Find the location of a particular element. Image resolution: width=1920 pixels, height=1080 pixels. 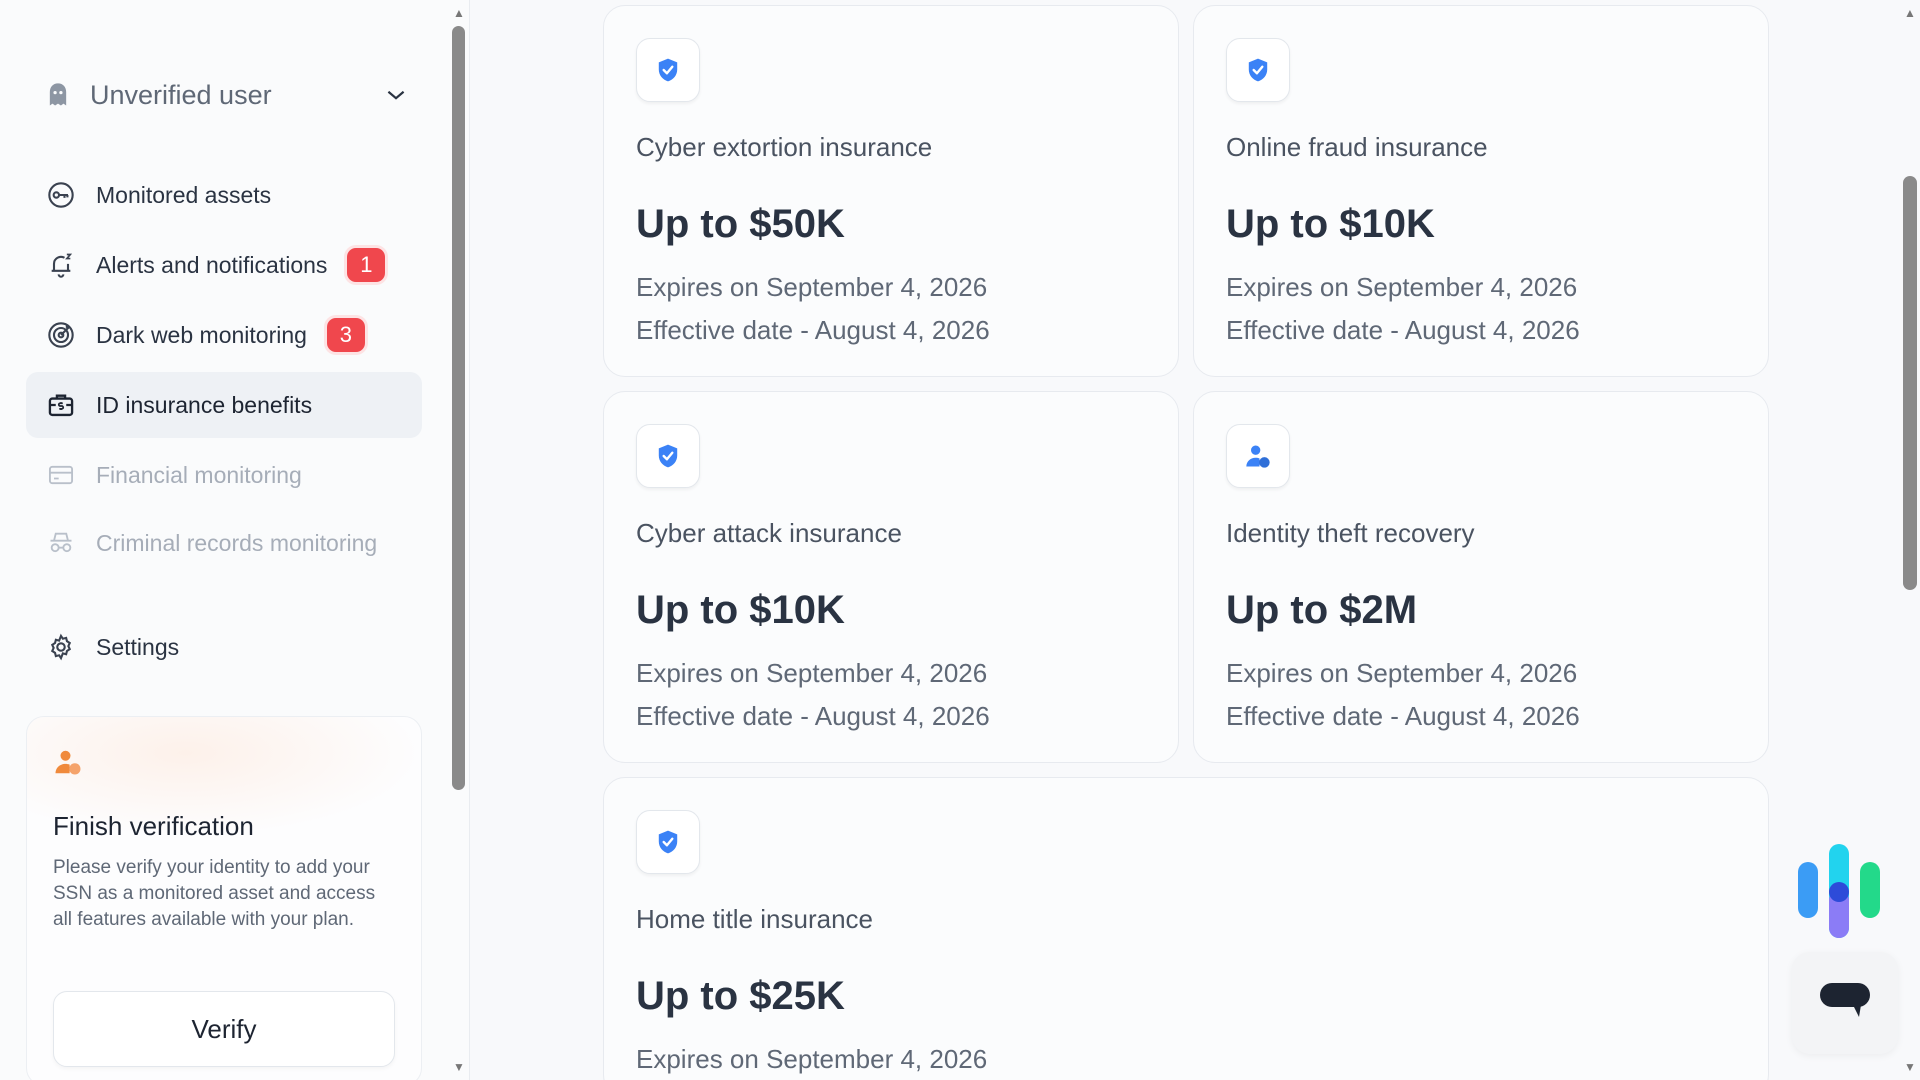

chat-widget-button is located at coordinates (1845, 1003).